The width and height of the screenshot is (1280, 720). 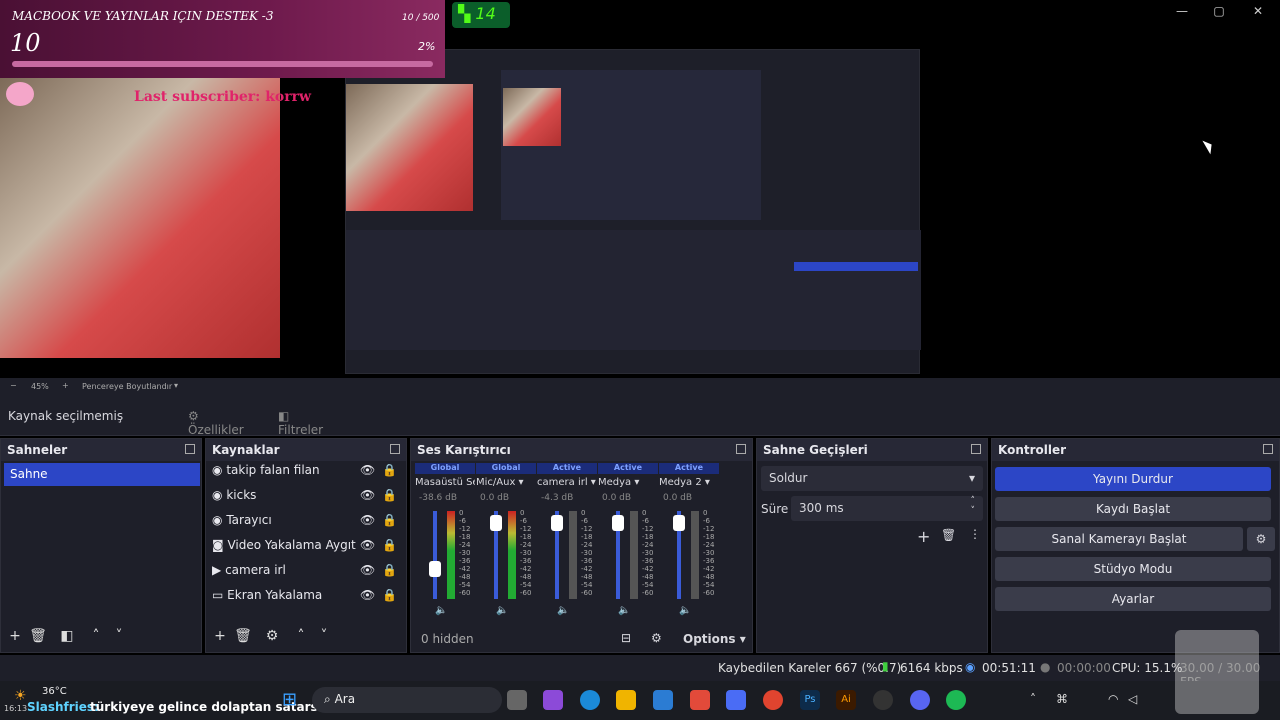 I want to click on filters-button: ◧ Filtreler, so click(x=305, y=420).